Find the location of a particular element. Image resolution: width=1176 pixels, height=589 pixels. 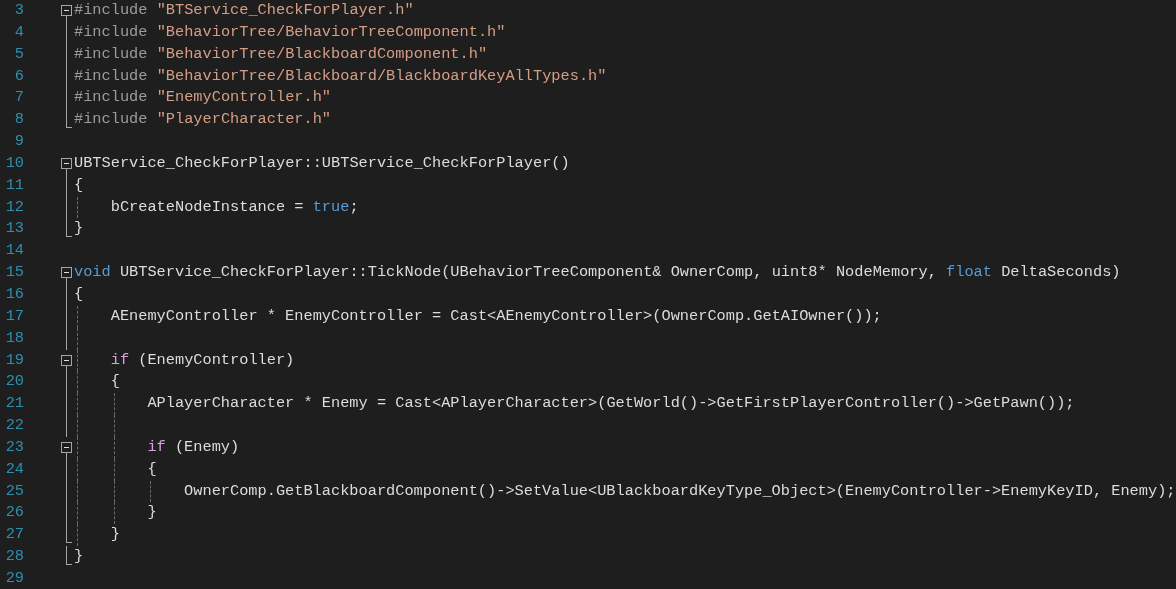

code-line: OwnerComp.GetBlackboardComponent()->SetValue<UBlackboardKeyType_Object>(EnemyController->EnemyKeyID, Enemy); is located at coordinates (680, 491).